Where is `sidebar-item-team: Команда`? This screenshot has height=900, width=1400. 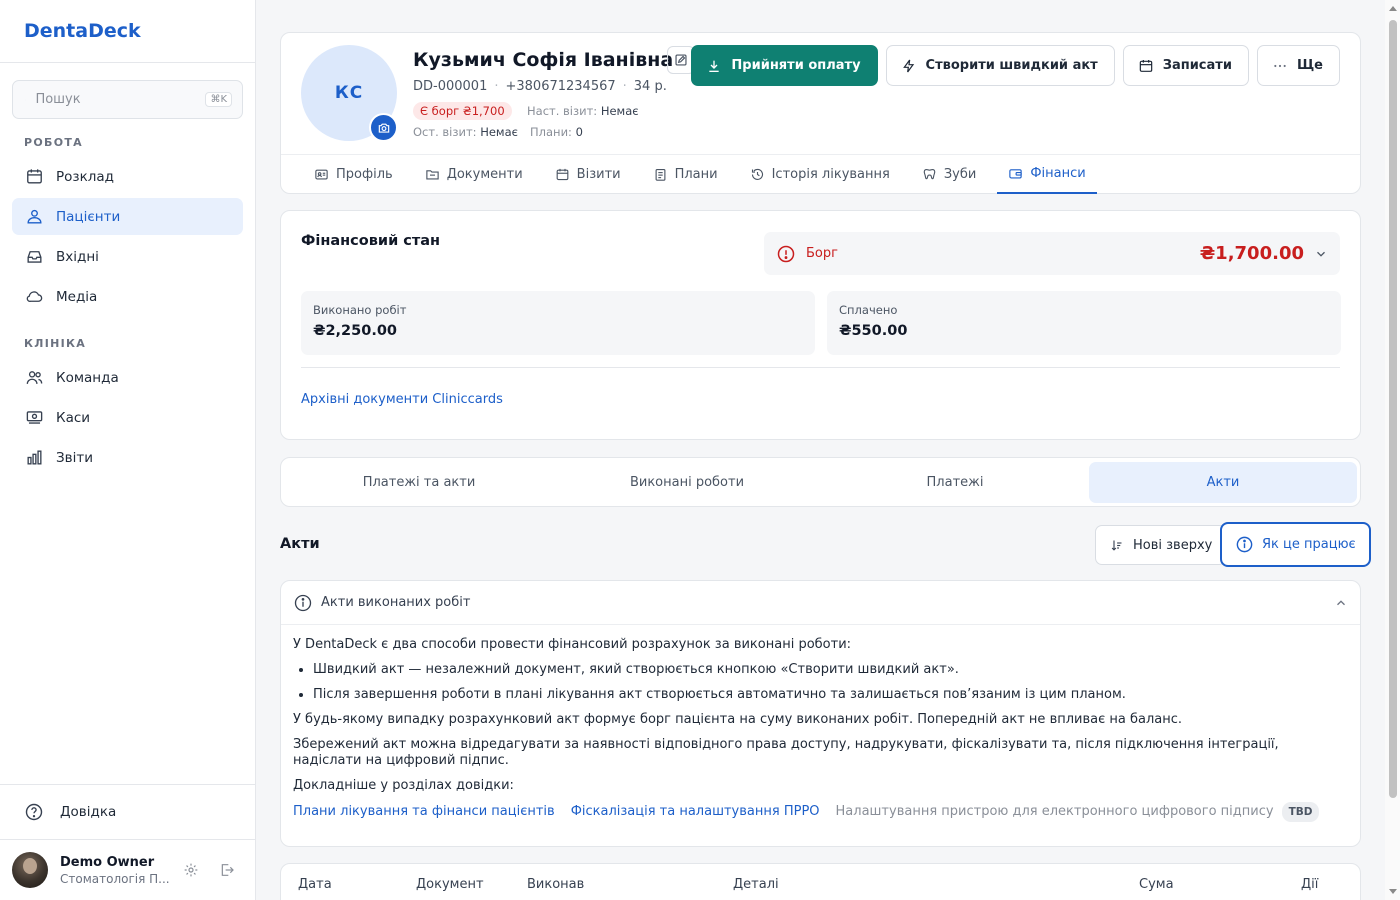 sidebar-item-team: Команда is located at coordinates (127, 377).